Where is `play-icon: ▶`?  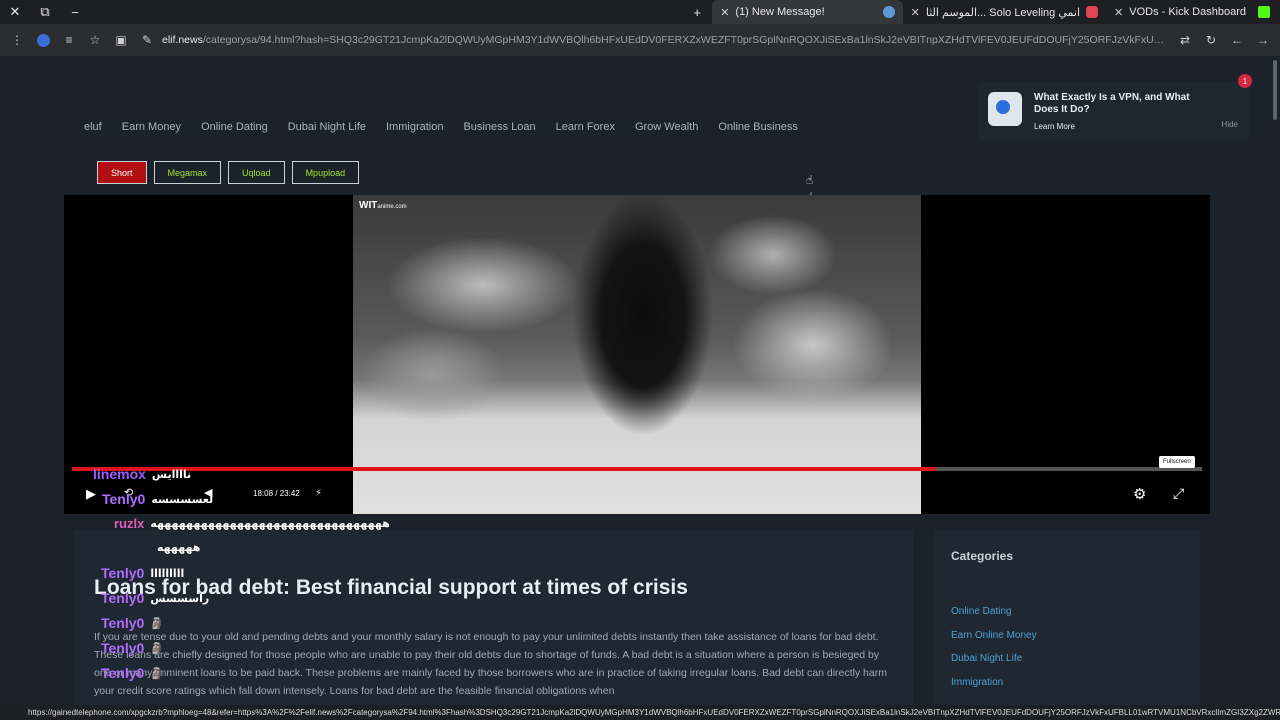
play-icon: ▶ is located at coordinates (91, 494).